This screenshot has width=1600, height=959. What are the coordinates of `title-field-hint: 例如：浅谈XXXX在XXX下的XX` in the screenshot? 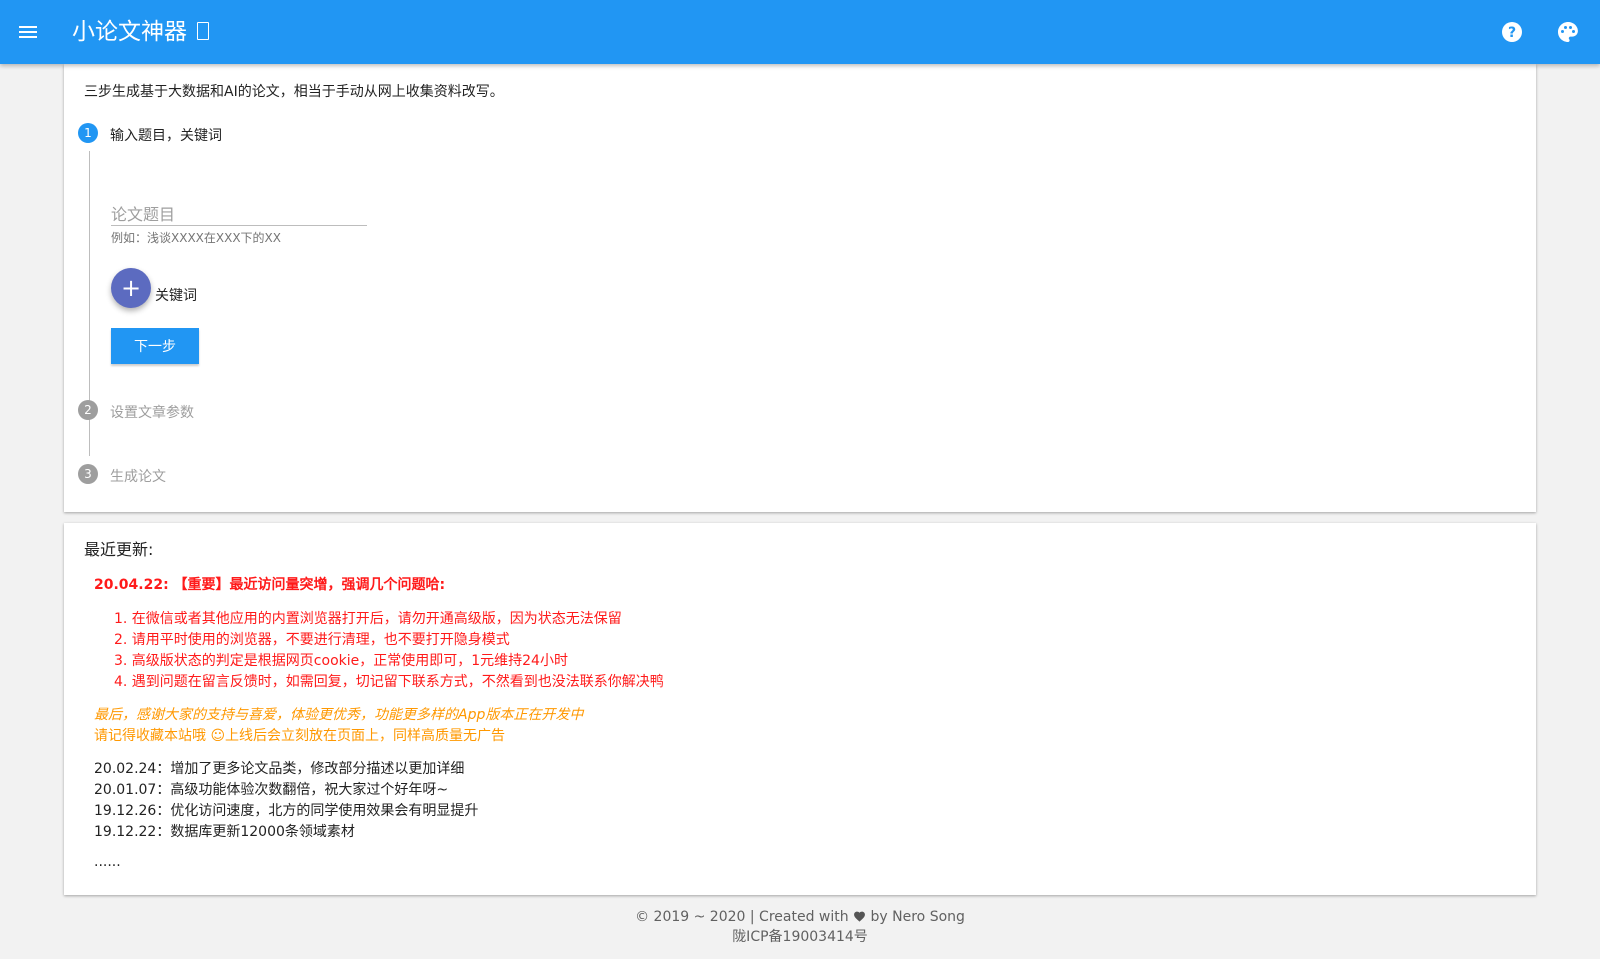 It's located at (196, 238).